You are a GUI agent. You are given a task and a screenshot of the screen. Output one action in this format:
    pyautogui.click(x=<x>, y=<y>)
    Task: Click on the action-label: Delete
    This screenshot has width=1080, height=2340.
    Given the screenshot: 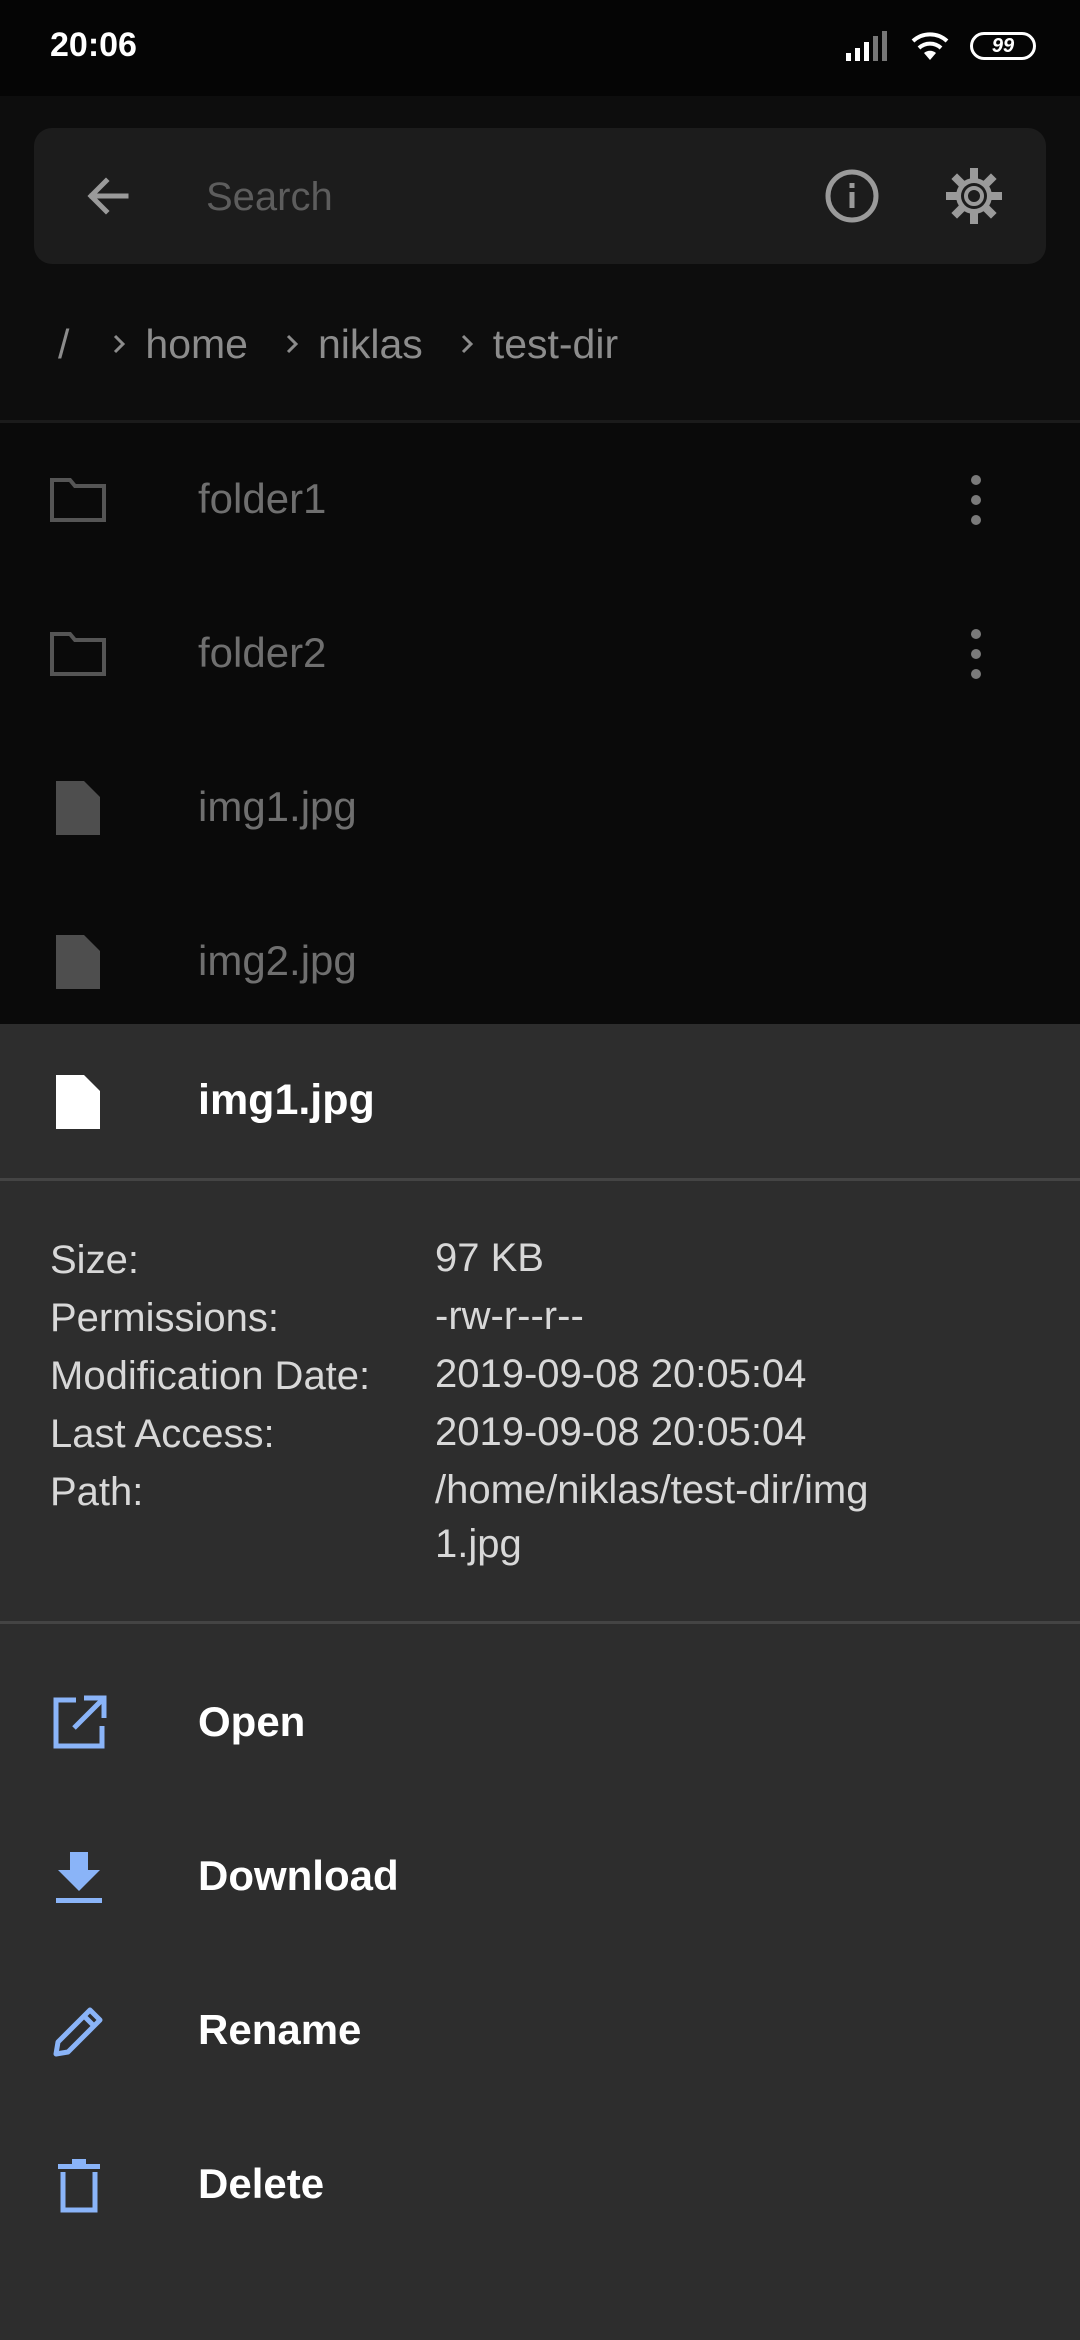 What is the action you would take?
    pyautogui.click(x=261, y=2183)
    